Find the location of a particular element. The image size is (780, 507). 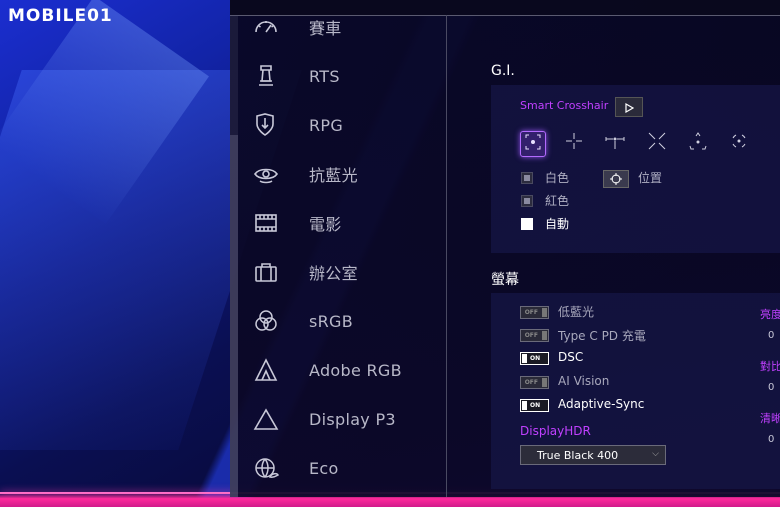

gi-section-title: G.I. is located at coordinates (503, 71).